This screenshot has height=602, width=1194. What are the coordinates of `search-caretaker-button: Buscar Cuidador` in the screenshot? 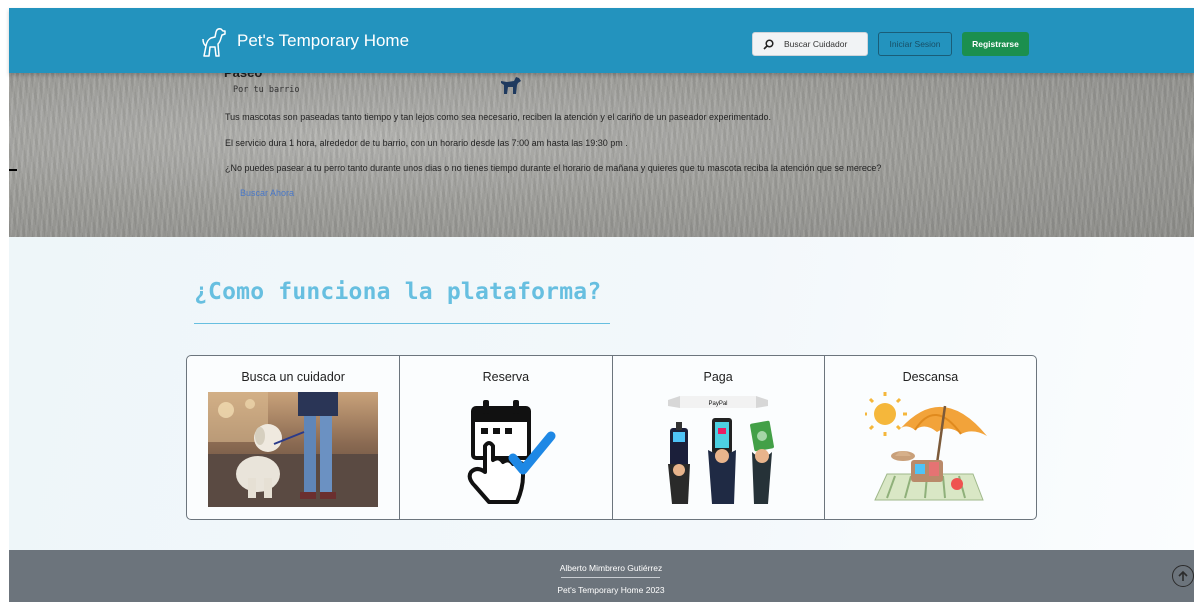 It's located at (810, 44).